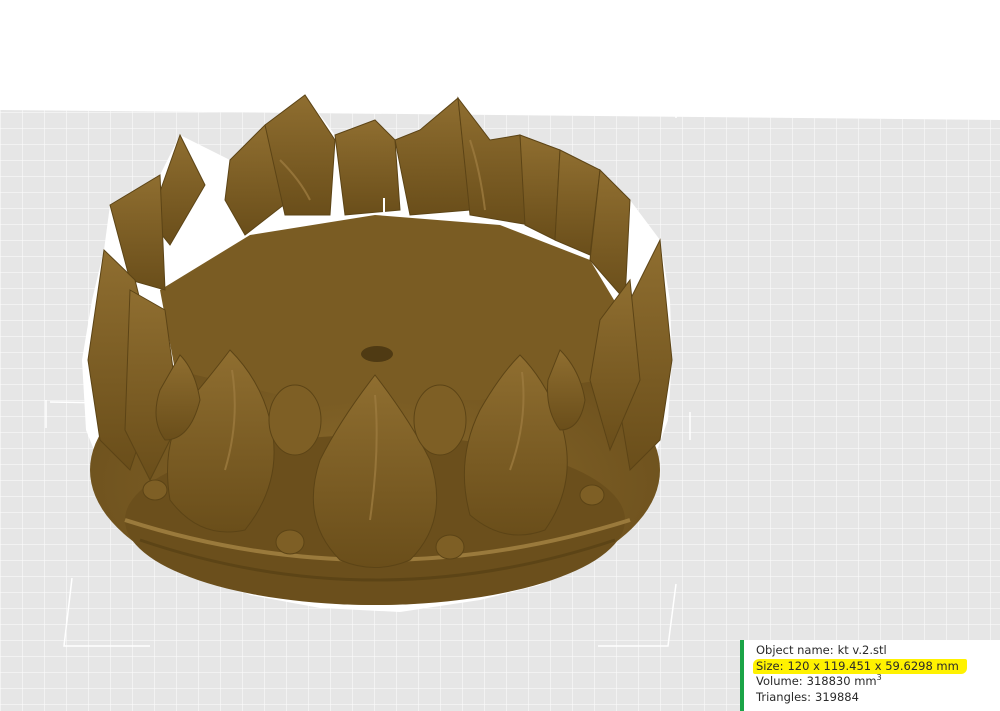 The width and height of the screenshot is (1000, 711). Describe the element at coordinates (879, 678) in the screenshot. I see `volume-unit-superscript: 3` at that location.